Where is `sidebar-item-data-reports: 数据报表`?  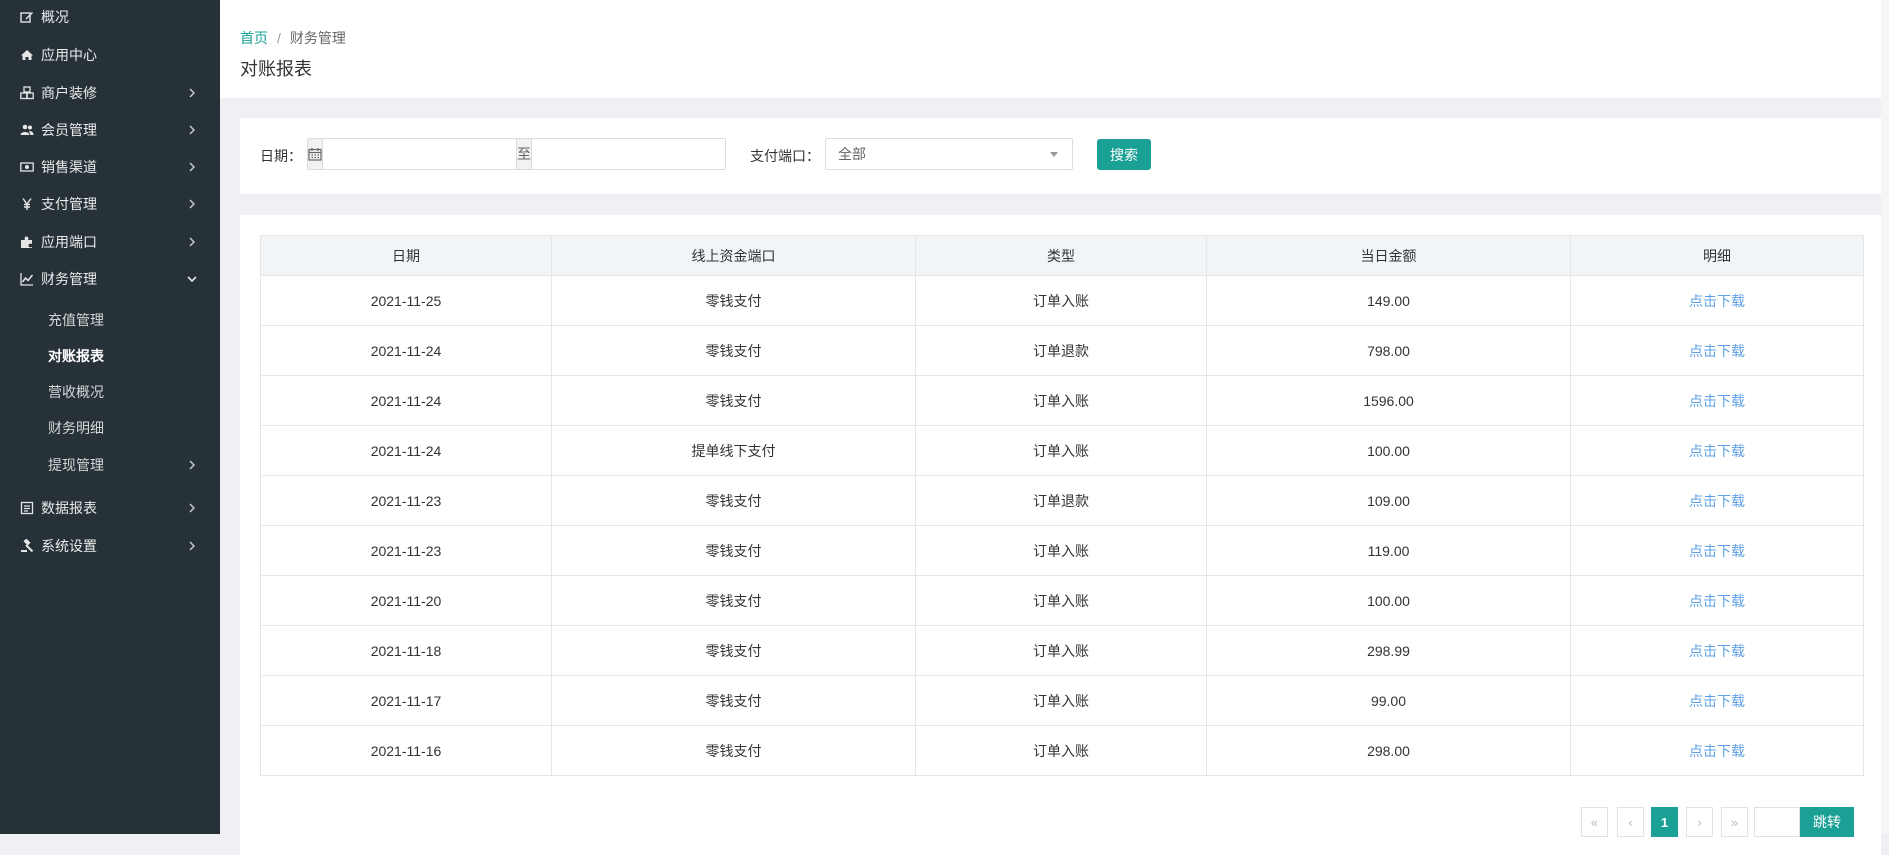
sidebar-item-data-reports: 数据报表 is located at coordinates (110, 508).